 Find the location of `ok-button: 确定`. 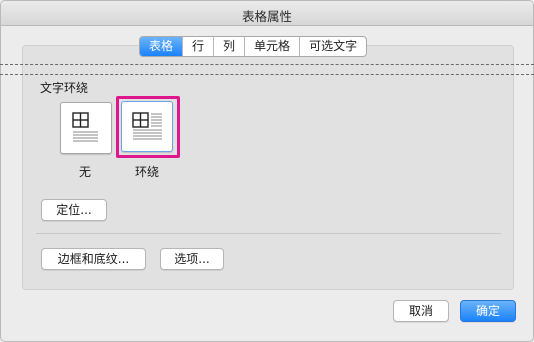

ok-button: 确定 is located at coordinates (488, 311).